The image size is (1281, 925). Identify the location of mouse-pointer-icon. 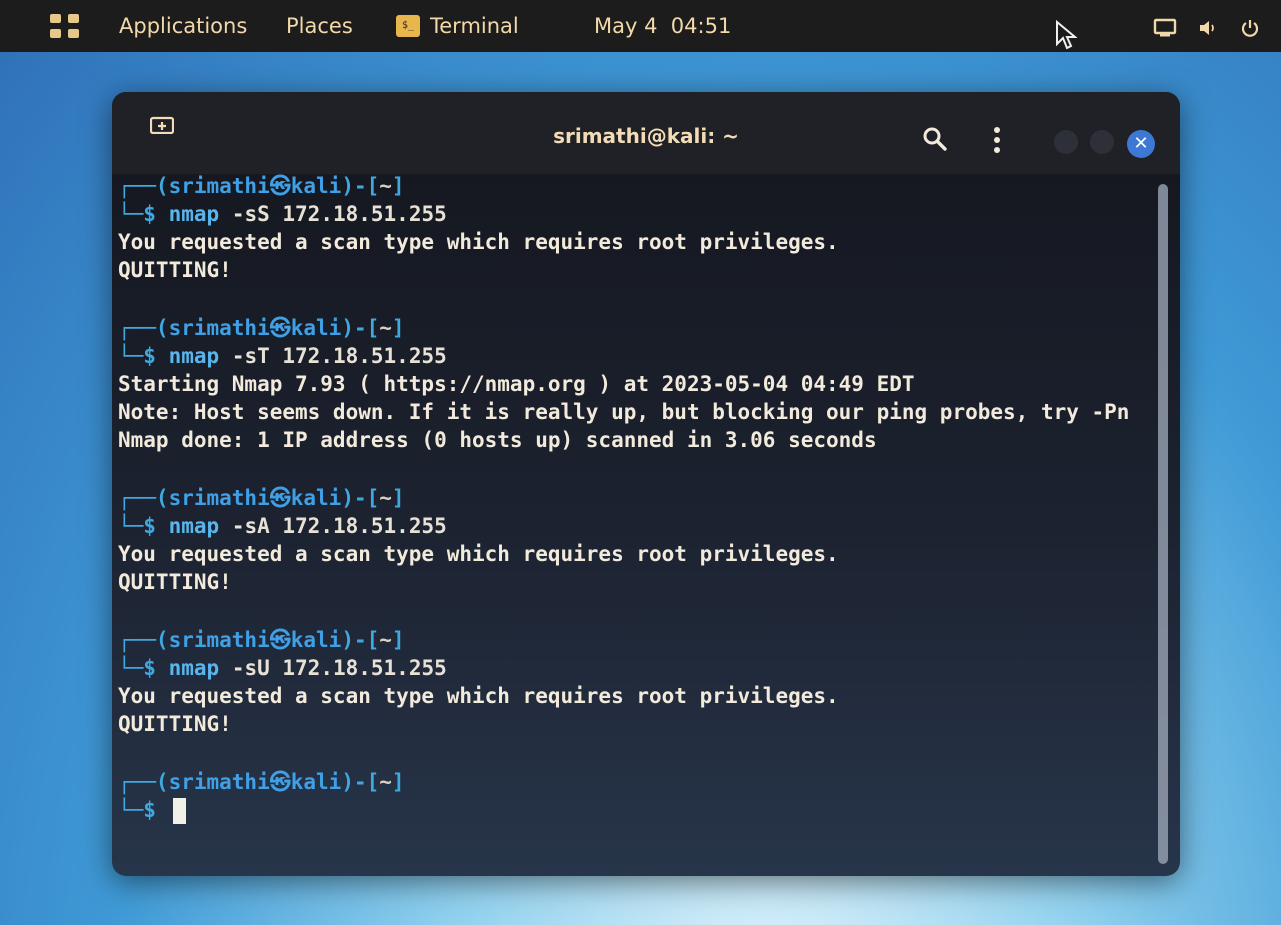
(1066, 35).